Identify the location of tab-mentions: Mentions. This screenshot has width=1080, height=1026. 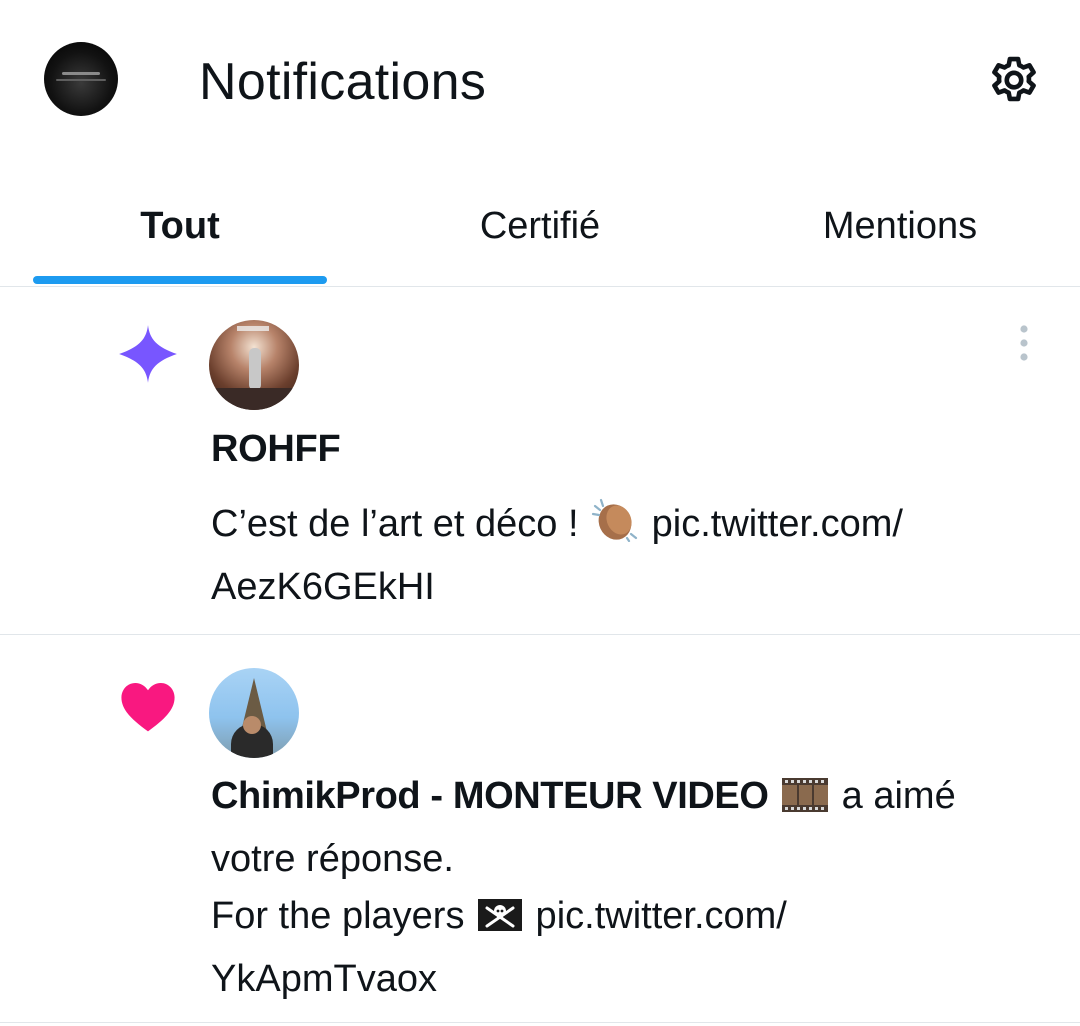
(900, 225).